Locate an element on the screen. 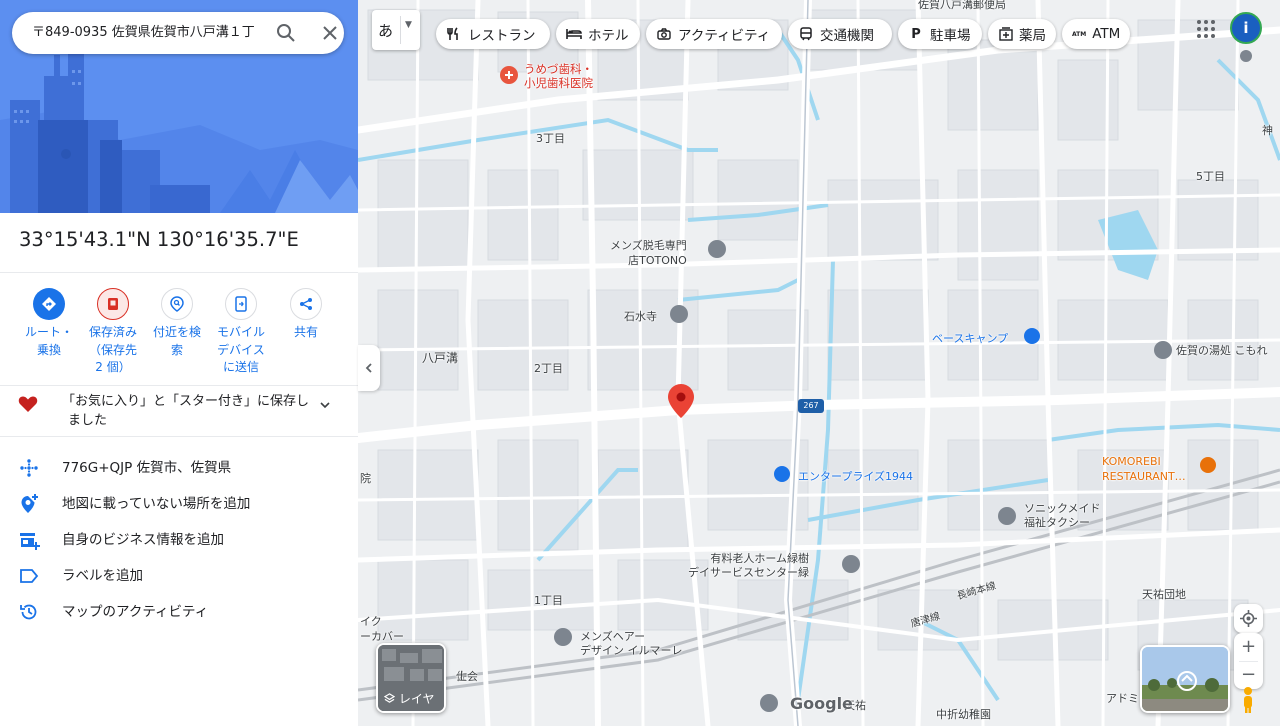  chip-transit: 交通機関 is located at coordinates (840, 34).